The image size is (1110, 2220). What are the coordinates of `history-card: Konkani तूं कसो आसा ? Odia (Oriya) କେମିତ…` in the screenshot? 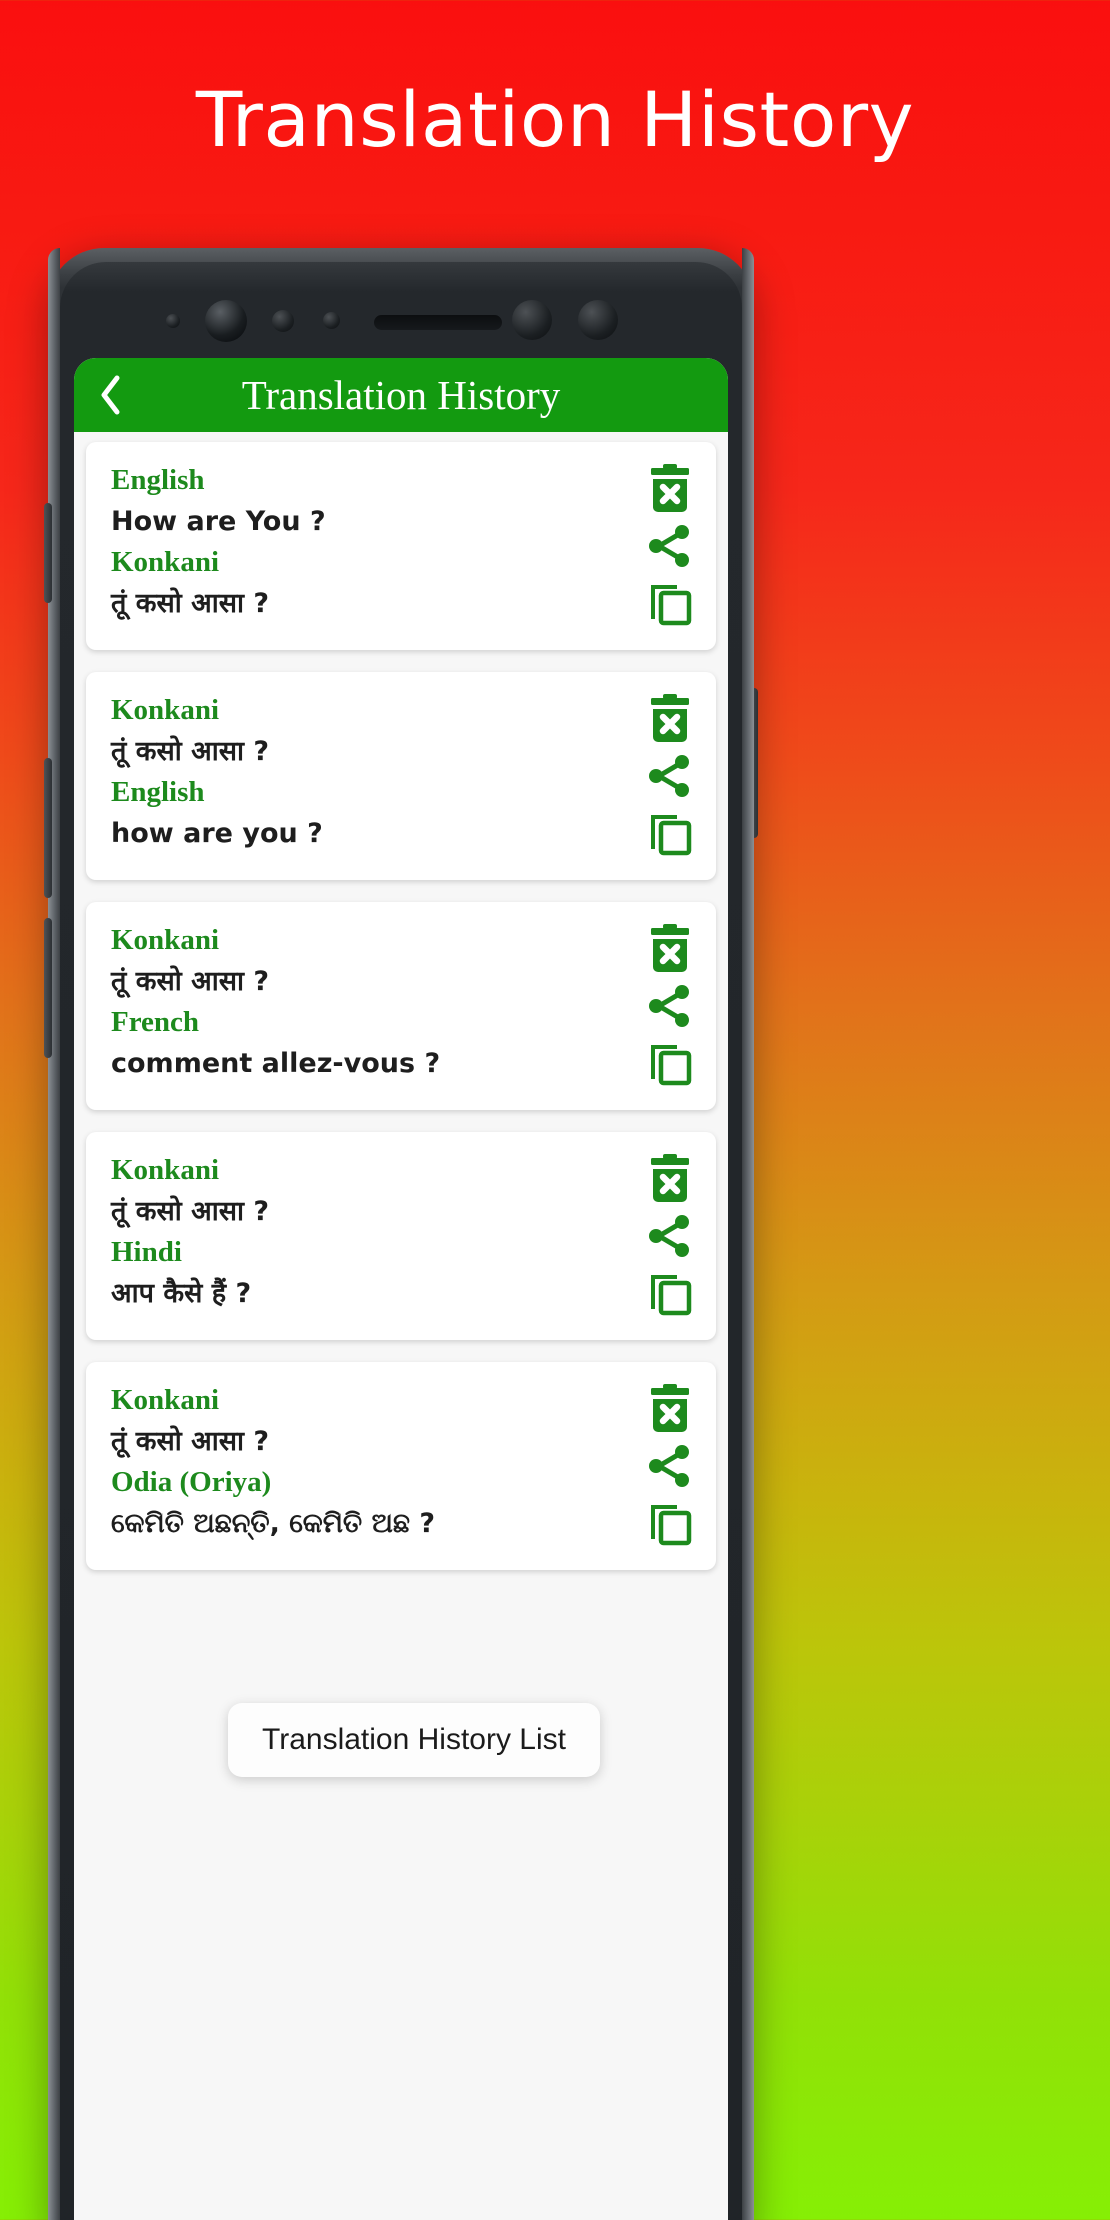 It's located at (401, 1466).